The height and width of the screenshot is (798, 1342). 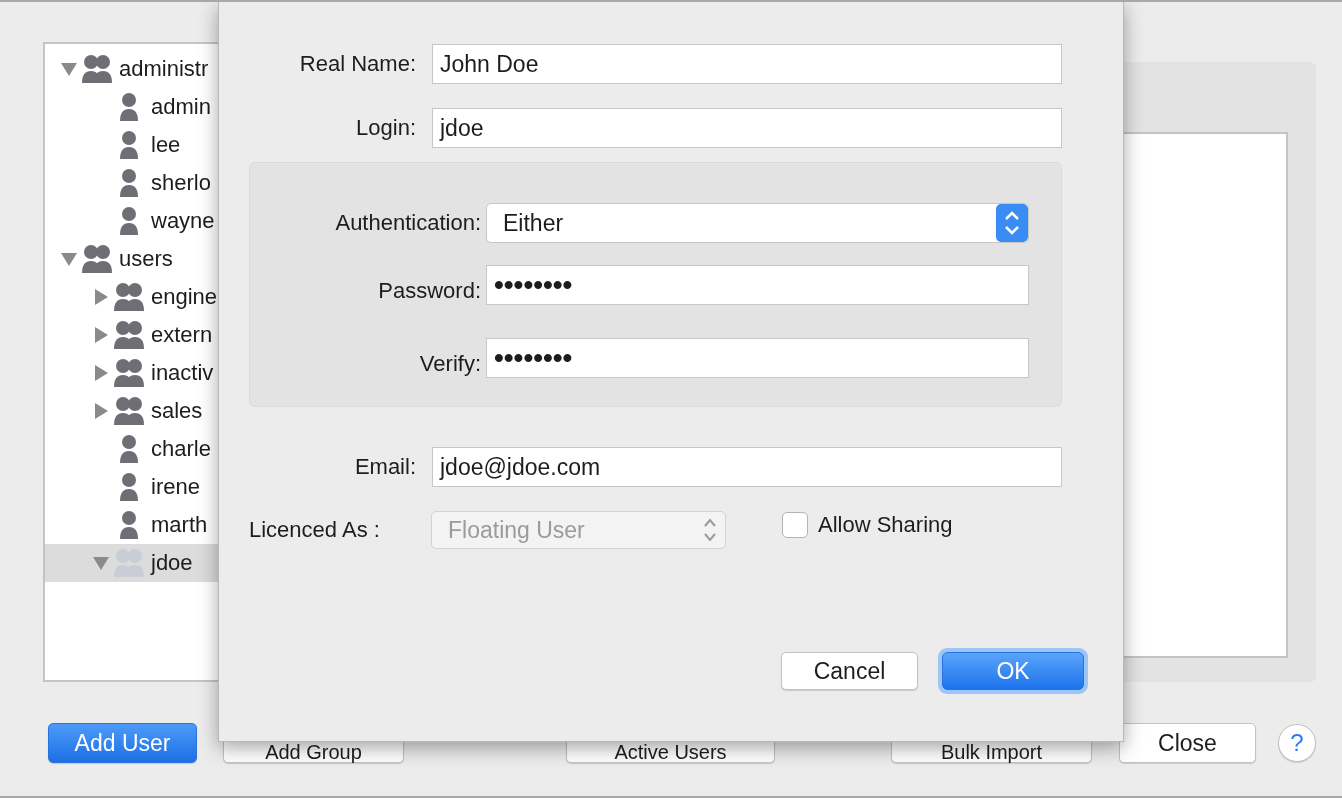 I want to click on field-label: Verify:, so click(x=449, y=364).